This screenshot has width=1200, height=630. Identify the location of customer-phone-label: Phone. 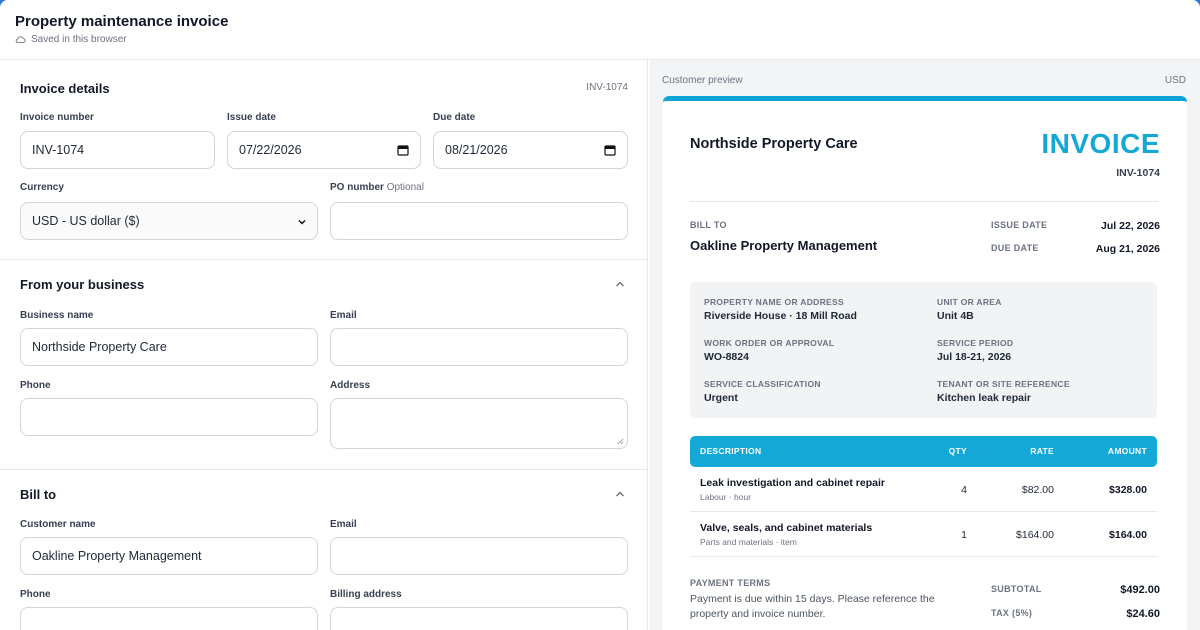
(35, 594).